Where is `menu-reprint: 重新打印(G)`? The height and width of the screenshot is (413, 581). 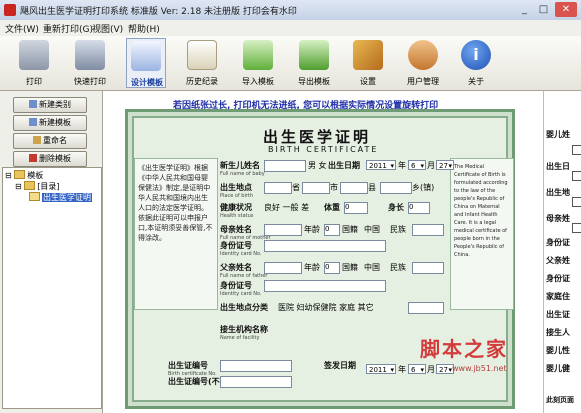 menu-reprint: 重新打印(G) is located at coordinates (68, 28).